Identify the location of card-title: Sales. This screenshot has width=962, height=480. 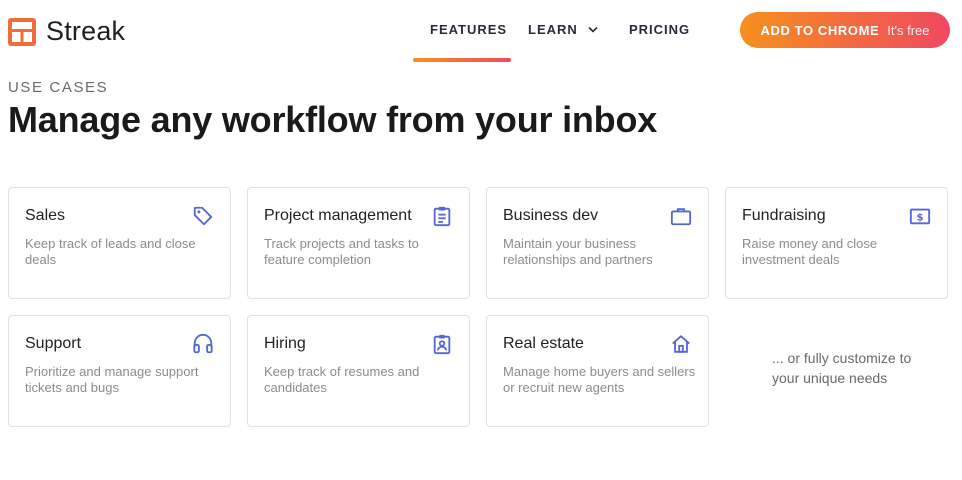
(45, 215).